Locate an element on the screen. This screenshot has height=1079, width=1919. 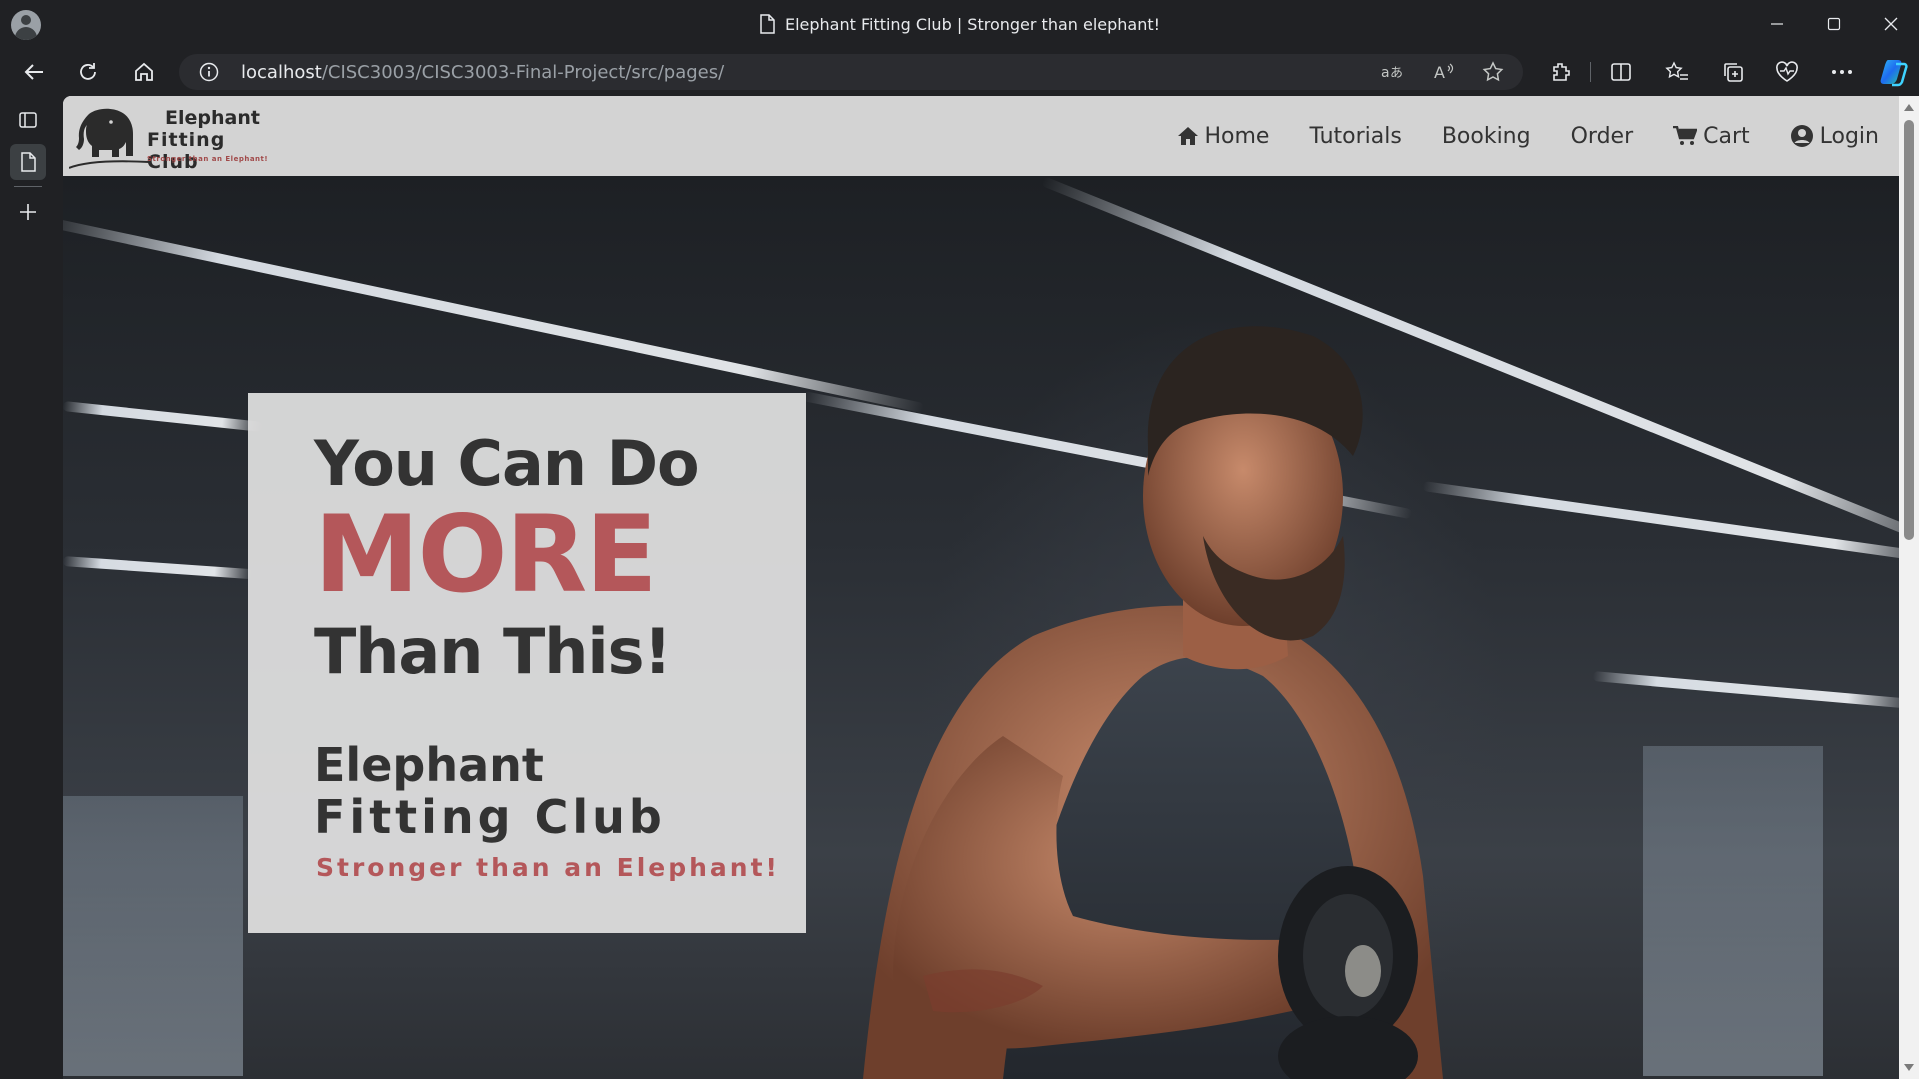
hero-headline-highlight: MORE is located at coordinates (486, 554).